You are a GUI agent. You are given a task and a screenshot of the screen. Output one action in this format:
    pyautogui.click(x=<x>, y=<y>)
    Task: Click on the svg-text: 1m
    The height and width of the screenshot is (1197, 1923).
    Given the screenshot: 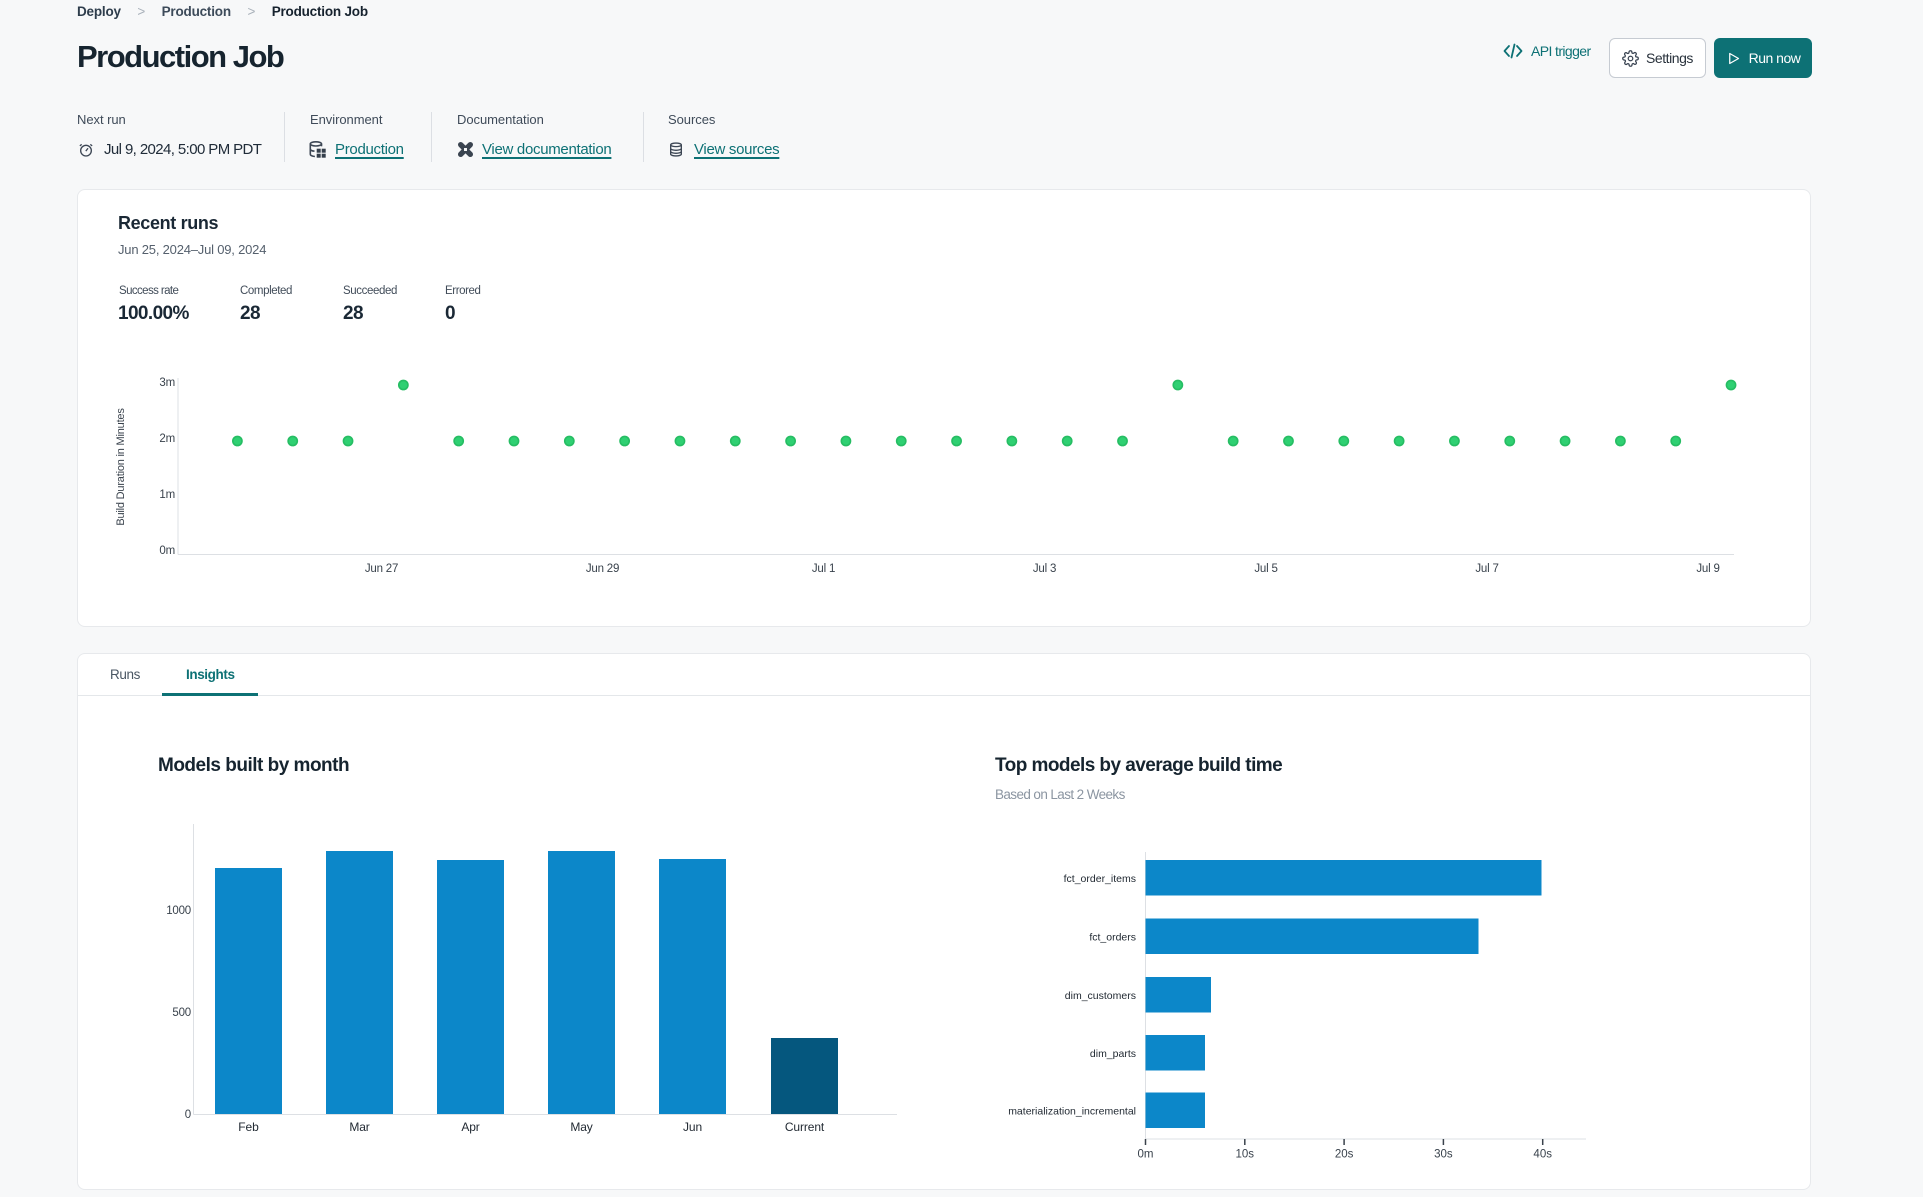 What is the action you would take?
    pyautogui.click(x=167, y=495)
    